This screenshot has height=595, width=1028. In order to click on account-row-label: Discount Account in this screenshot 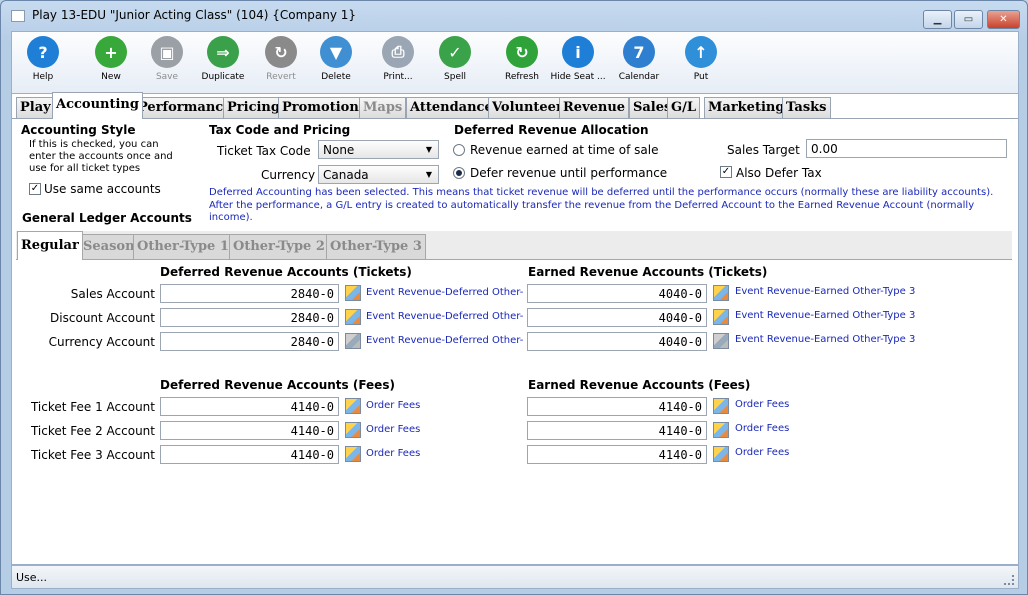, I will do `click(102, 318)`.